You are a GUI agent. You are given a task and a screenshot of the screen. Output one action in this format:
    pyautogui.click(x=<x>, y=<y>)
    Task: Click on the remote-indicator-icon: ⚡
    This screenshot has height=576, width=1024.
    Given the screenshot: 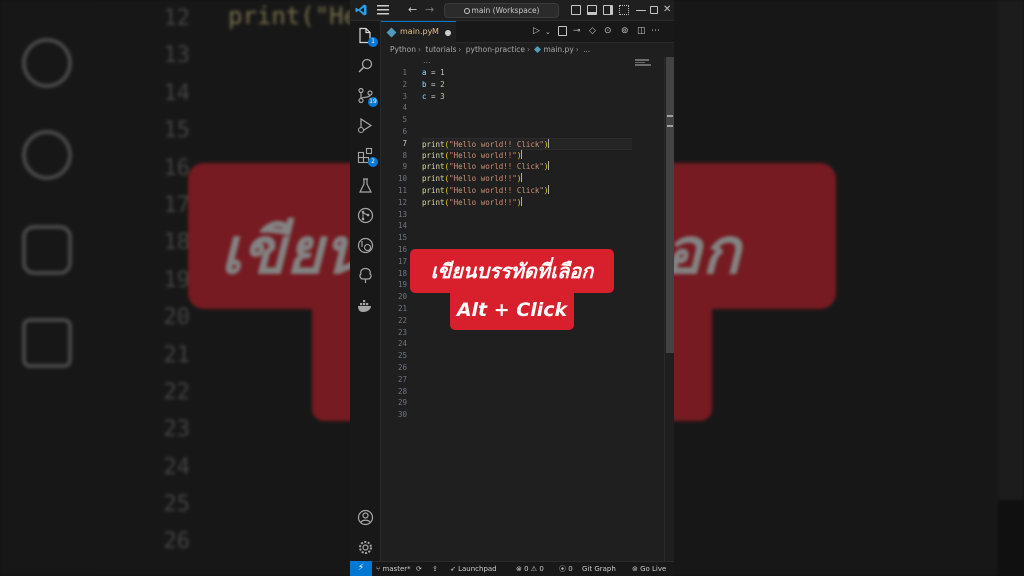 What is the action you would take?
    pyautogui.click(x=361, y=568)
    